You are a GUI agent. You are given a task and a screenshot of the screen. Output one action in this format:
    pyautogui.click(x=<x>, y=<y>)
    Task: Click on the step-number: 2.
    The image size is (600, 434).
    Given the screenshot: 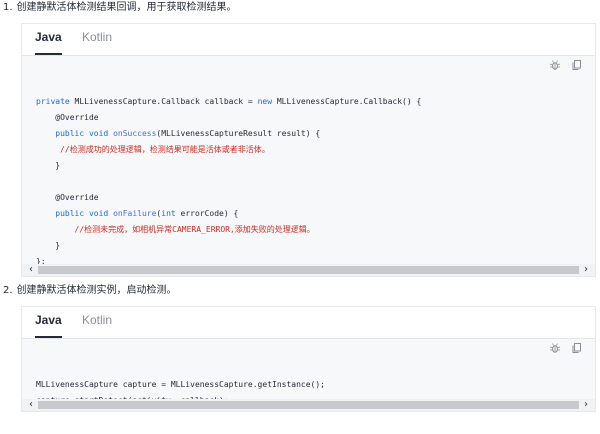 What is the action you would take?
    pyautogui.click(x=8, y=290)
    